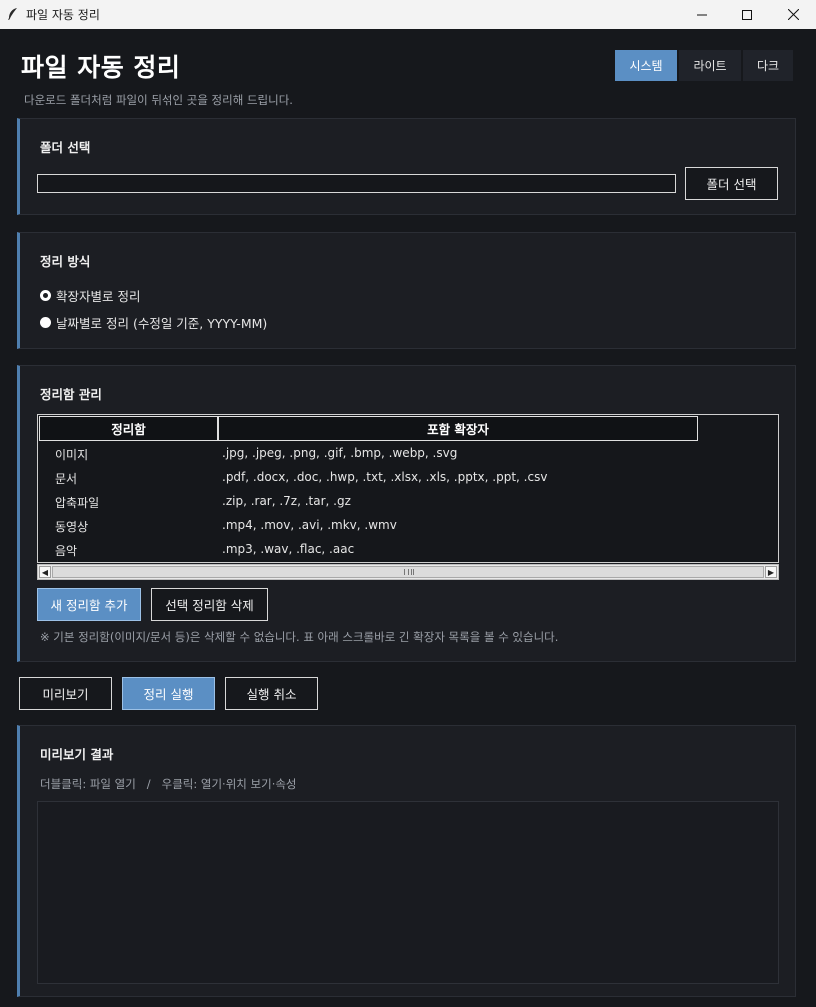  Describe the element at coordinates (209, 604) in the screenshot. I see `delete-bin-button: 선택 정리함 삭제` at that location.